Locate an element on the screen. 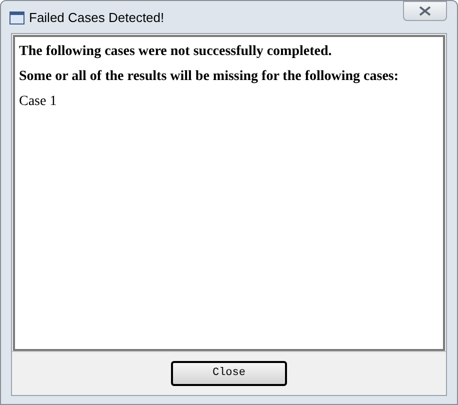  close-icon is located at coordinates (425, 11).